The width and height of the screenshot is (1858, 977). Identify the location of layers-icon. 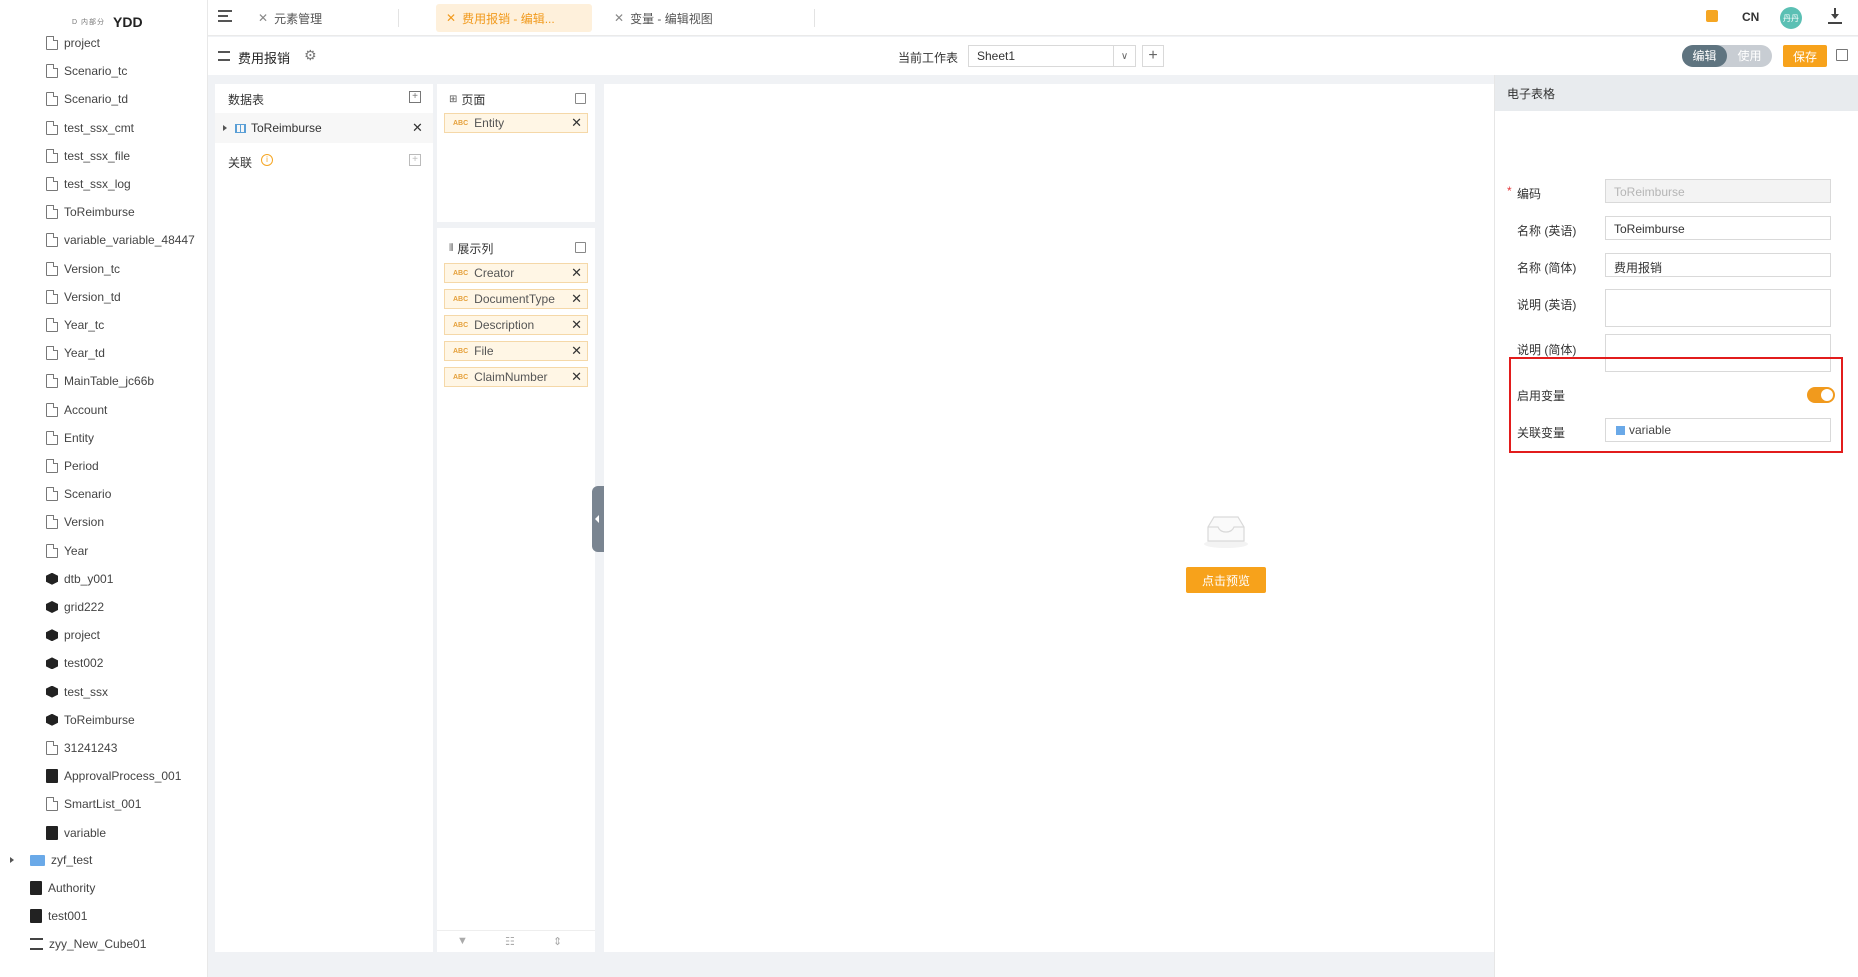
(224, 56).